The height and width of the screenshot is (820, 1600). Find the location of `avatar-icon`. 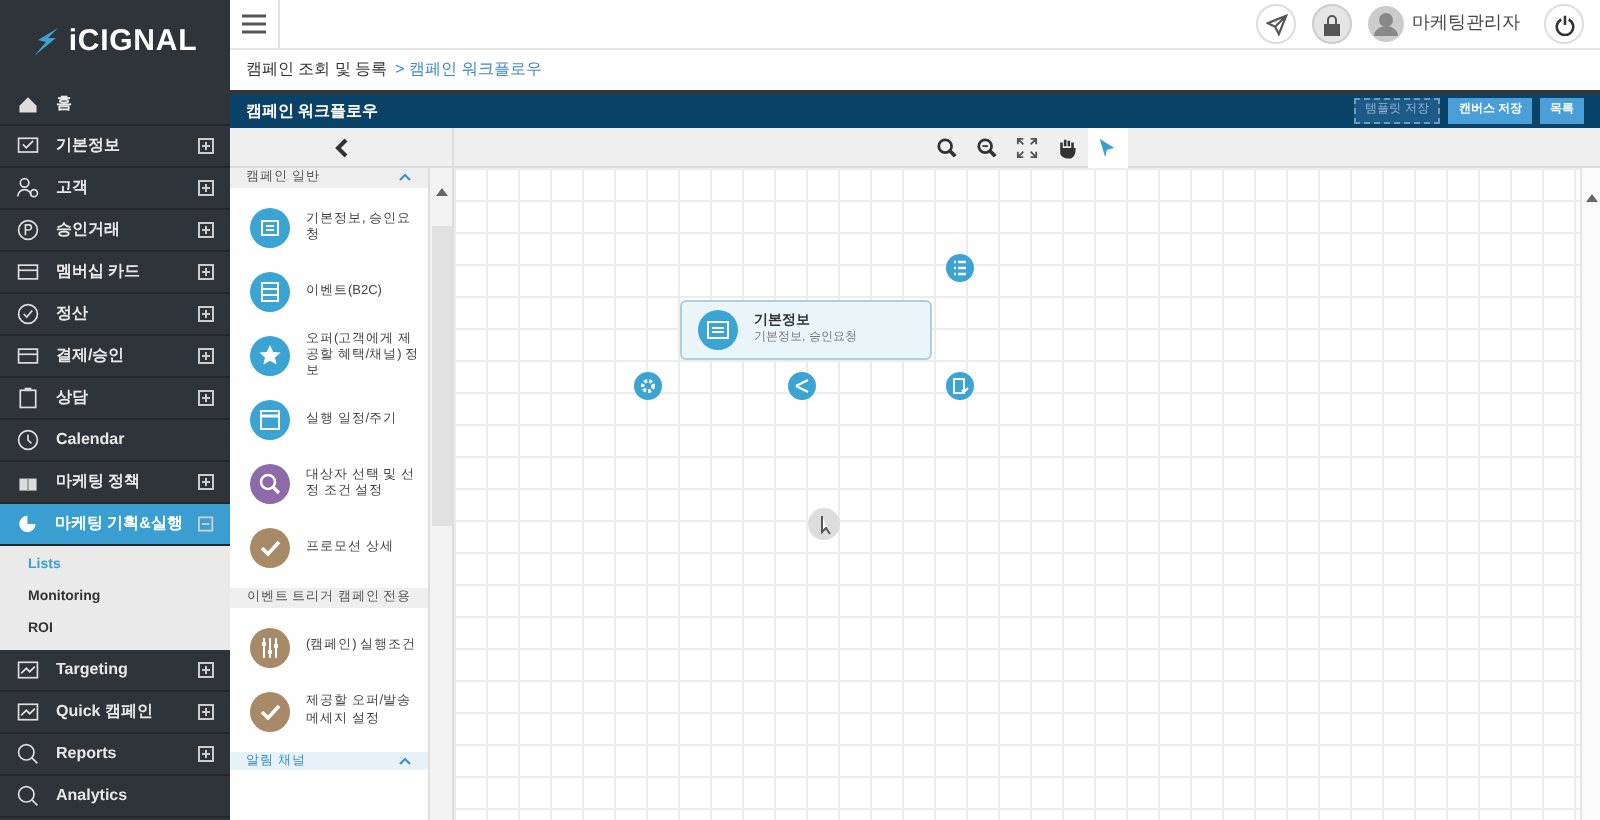

avatar-icon is located at coordinates (1386, 24).